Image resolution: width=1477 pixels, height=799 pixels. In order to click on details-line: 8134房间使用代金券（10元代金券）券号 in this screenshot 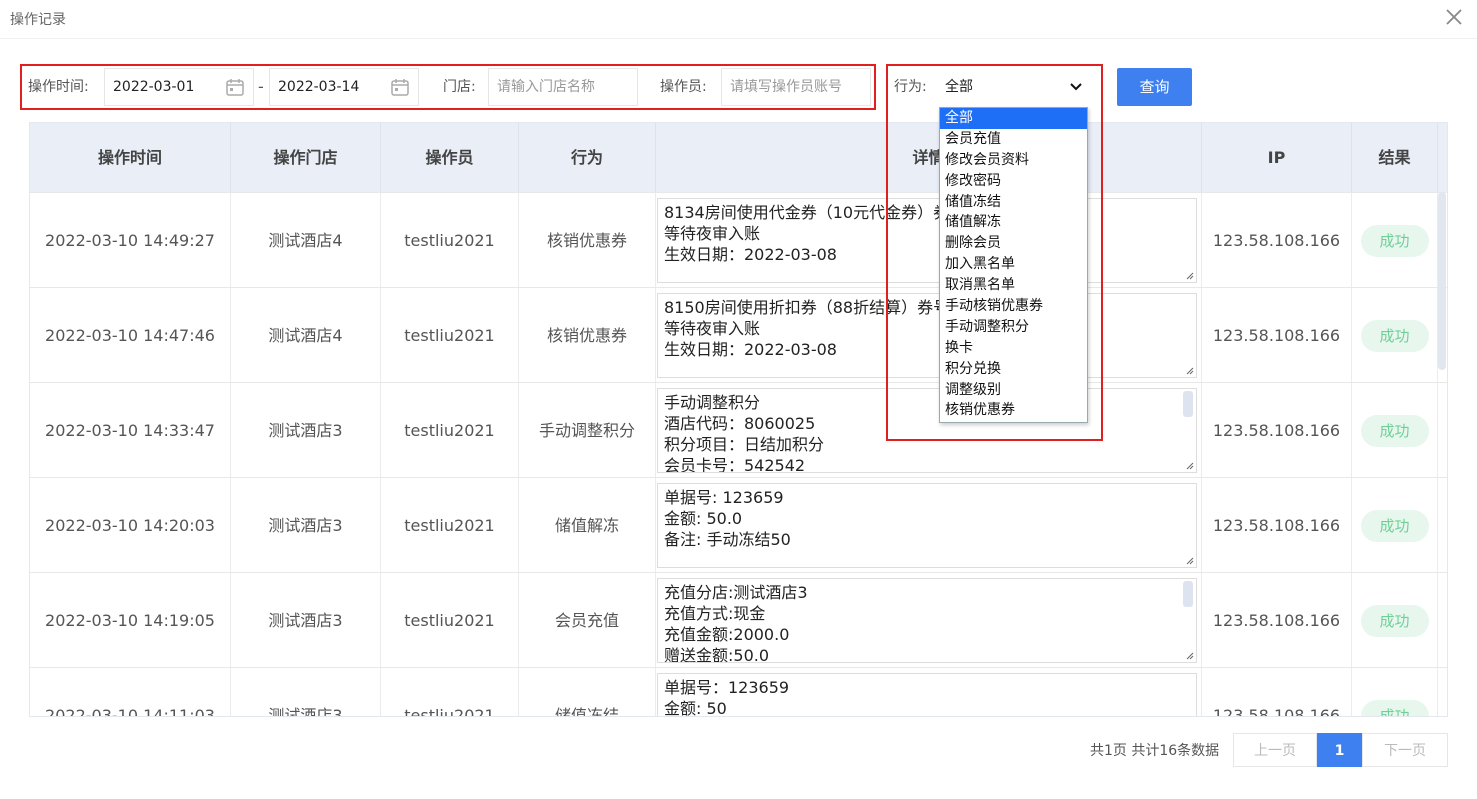, I will do `click(815, 212)`.